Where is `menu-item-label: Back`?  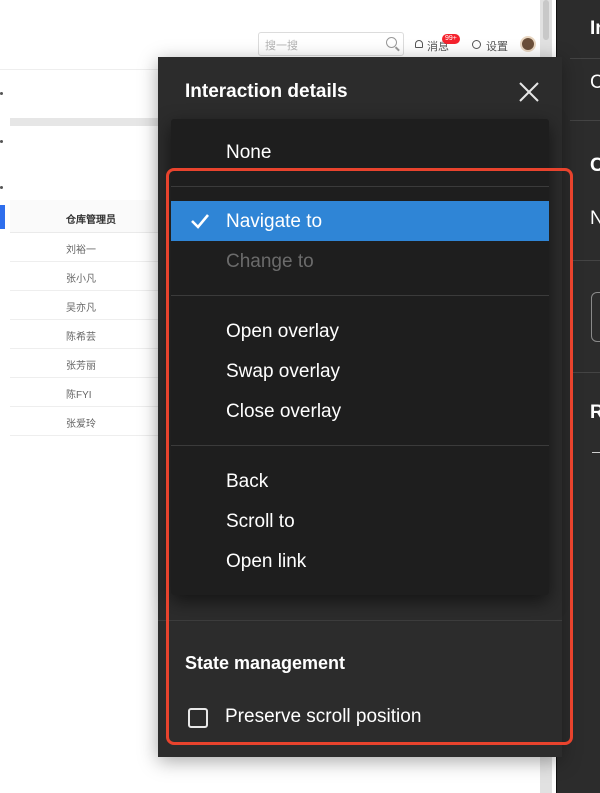 menu-item-label: Back is located at coordinates (247, 481).